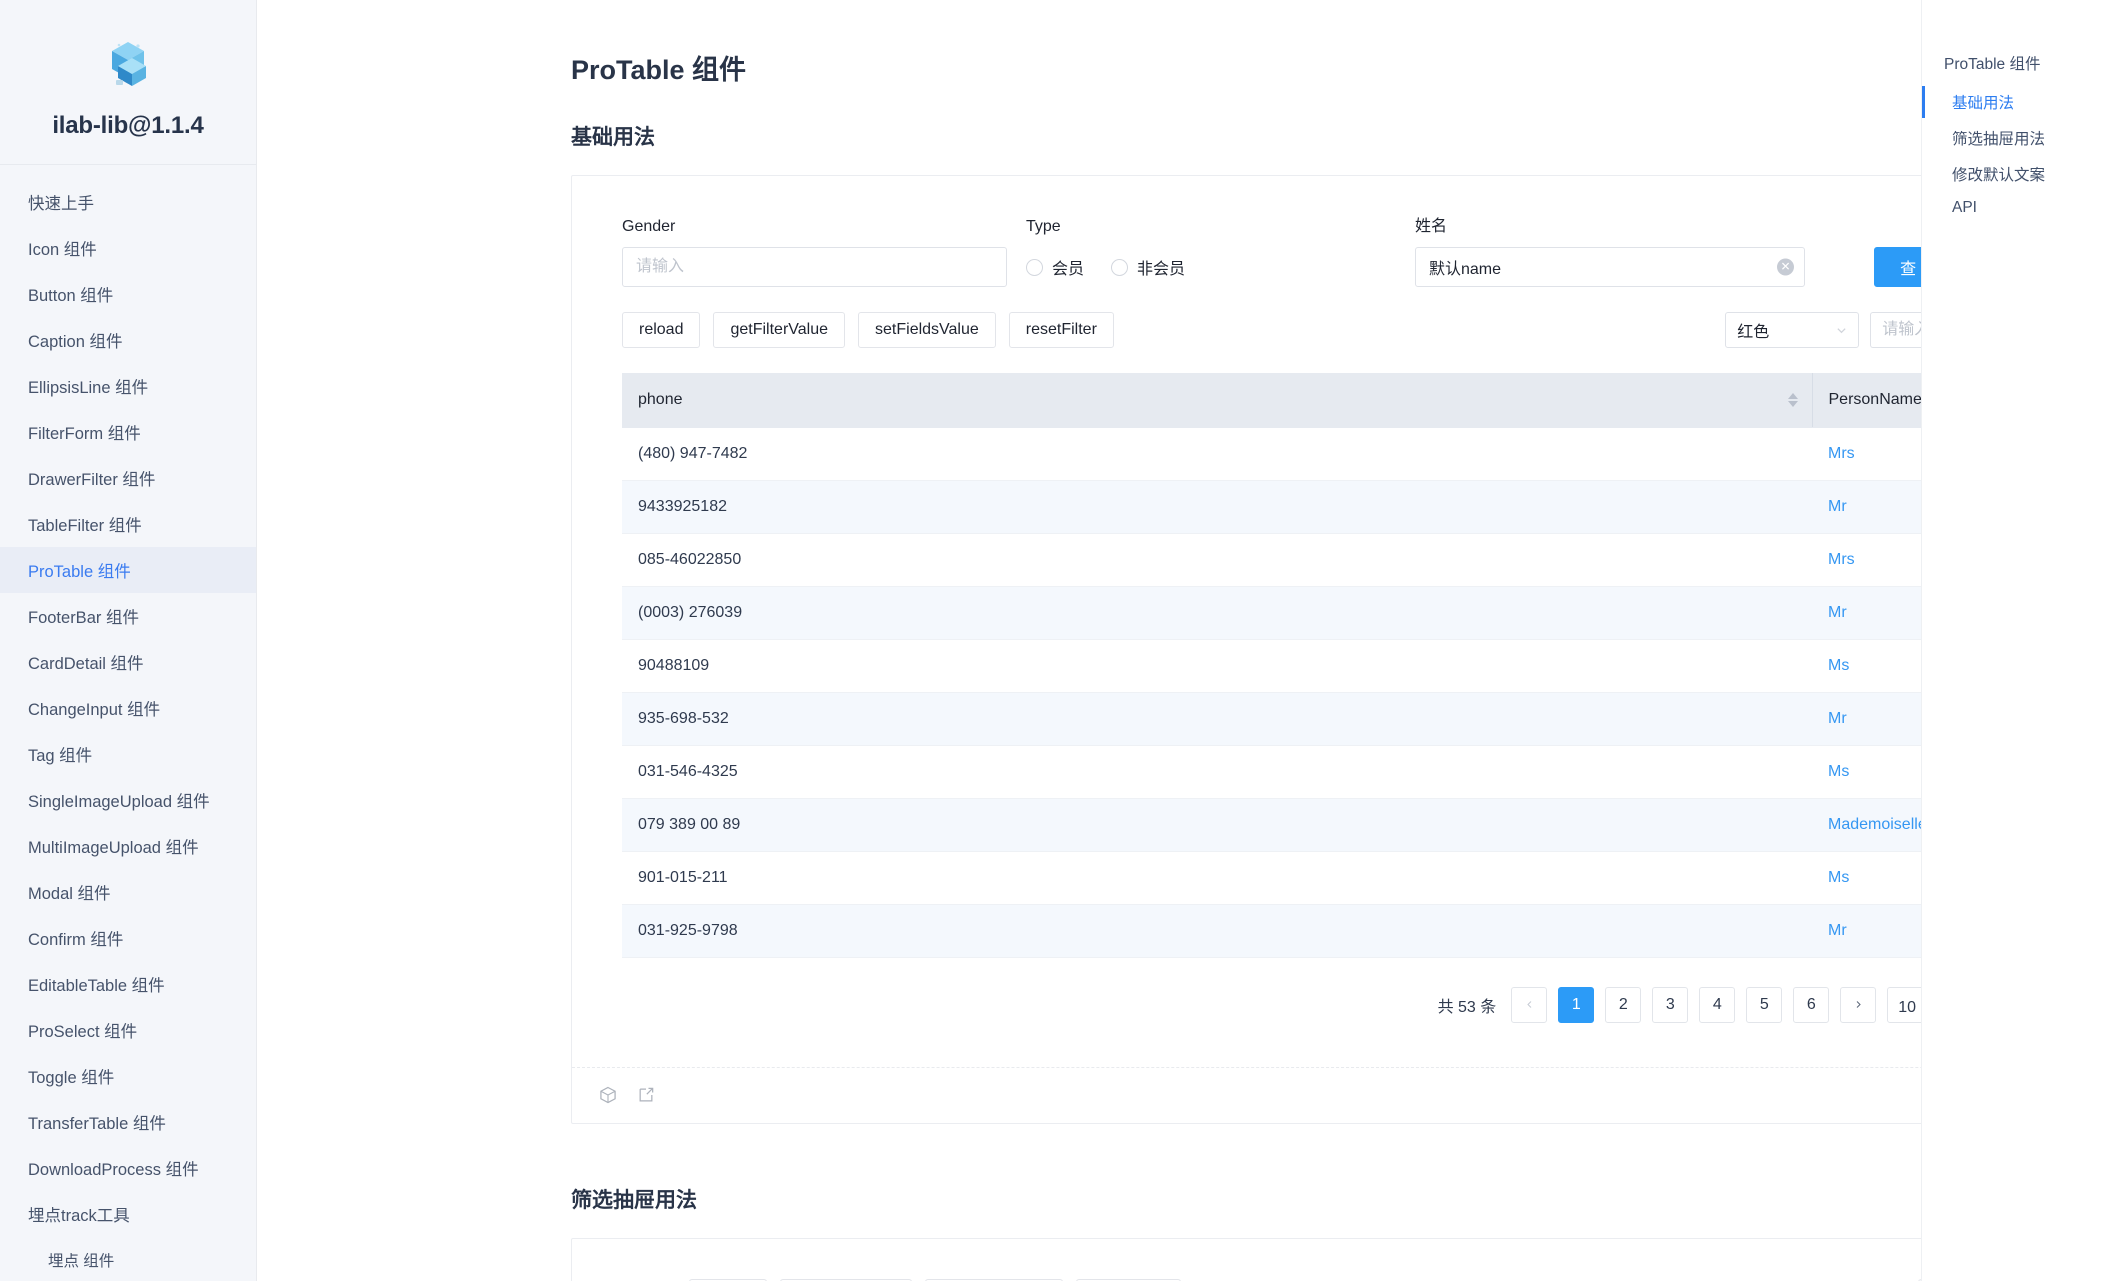 The image size is (2119, 1281). What do you see at coordinates (2020, 102) in the screenshot?
I see `toc-item-0: 基础用法` at bounding box center [2020, 102].